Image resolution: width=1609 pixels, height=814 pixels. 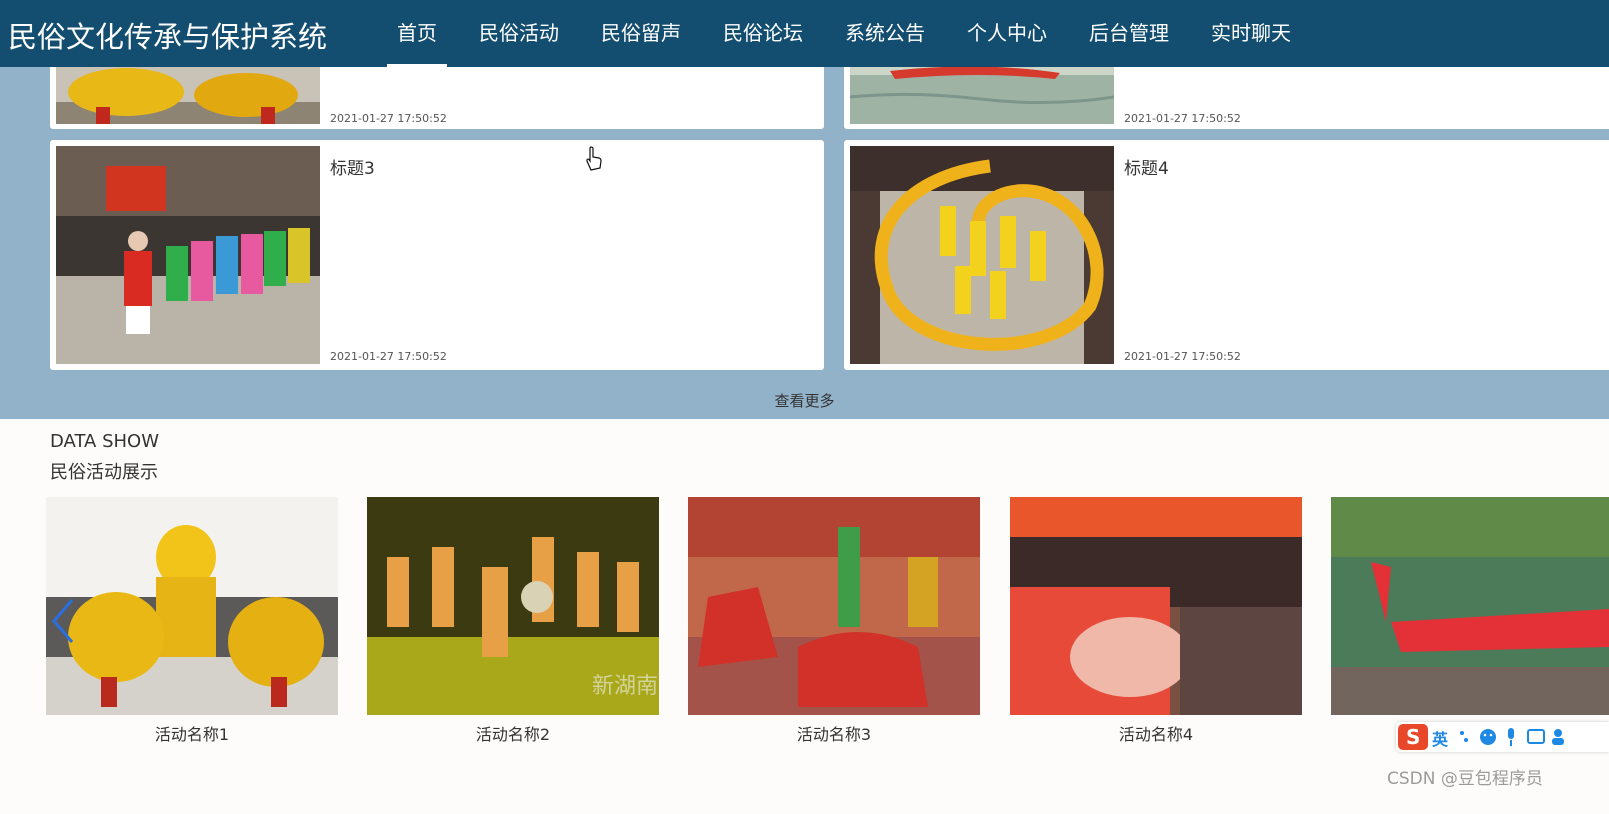 I want to click on nav-folk-activities: 民俗活动, so click(x=519, y=33).